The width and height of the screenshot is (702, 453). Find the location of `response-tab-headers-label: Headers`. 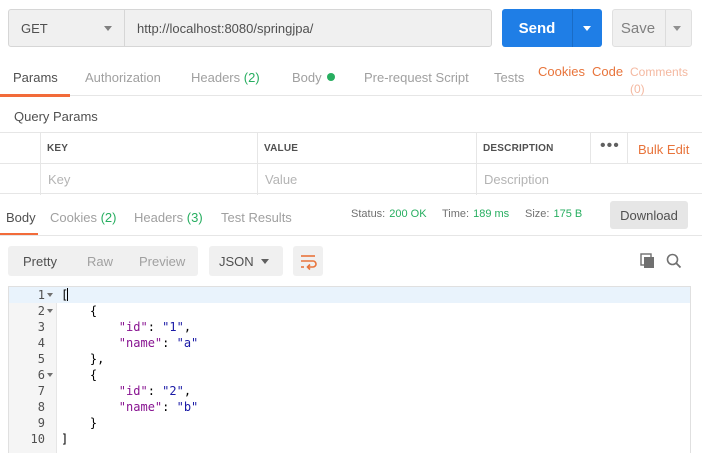

response-tab-headers-label: Headers is located at coordinates (159, 217).